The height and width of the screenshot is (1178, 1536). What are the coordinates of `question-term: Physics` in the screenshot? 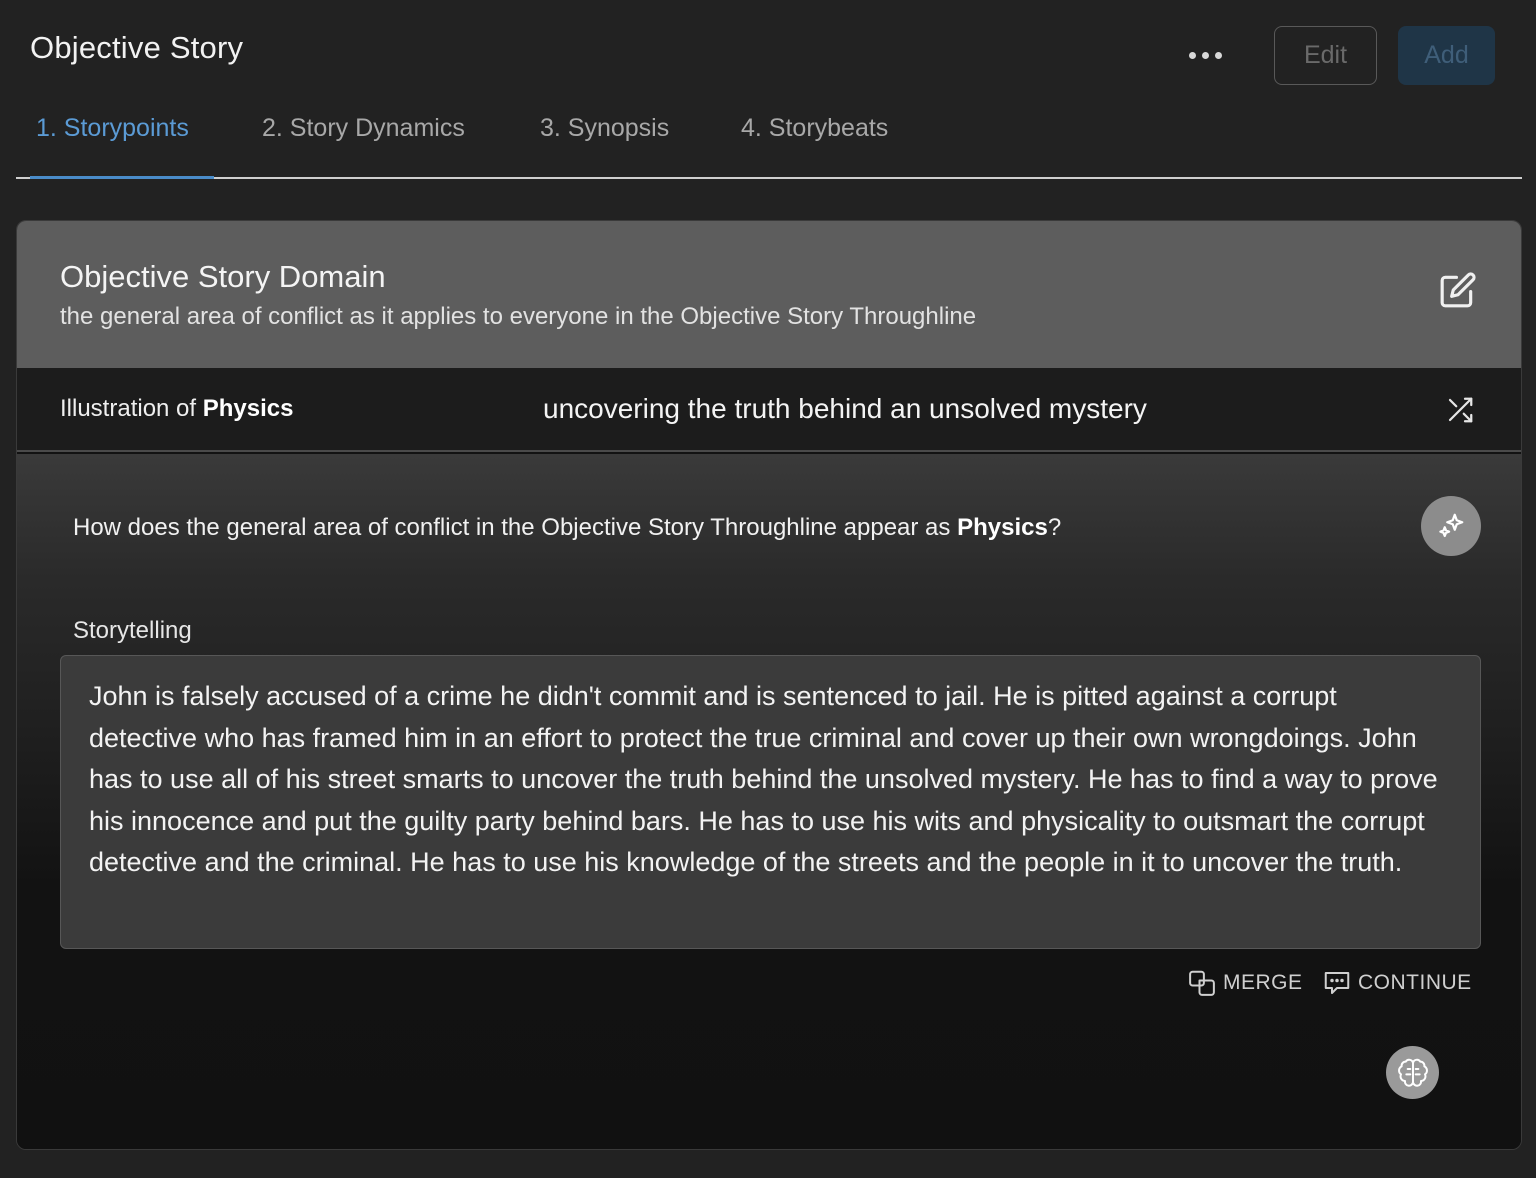 It's located at (1002, 527).